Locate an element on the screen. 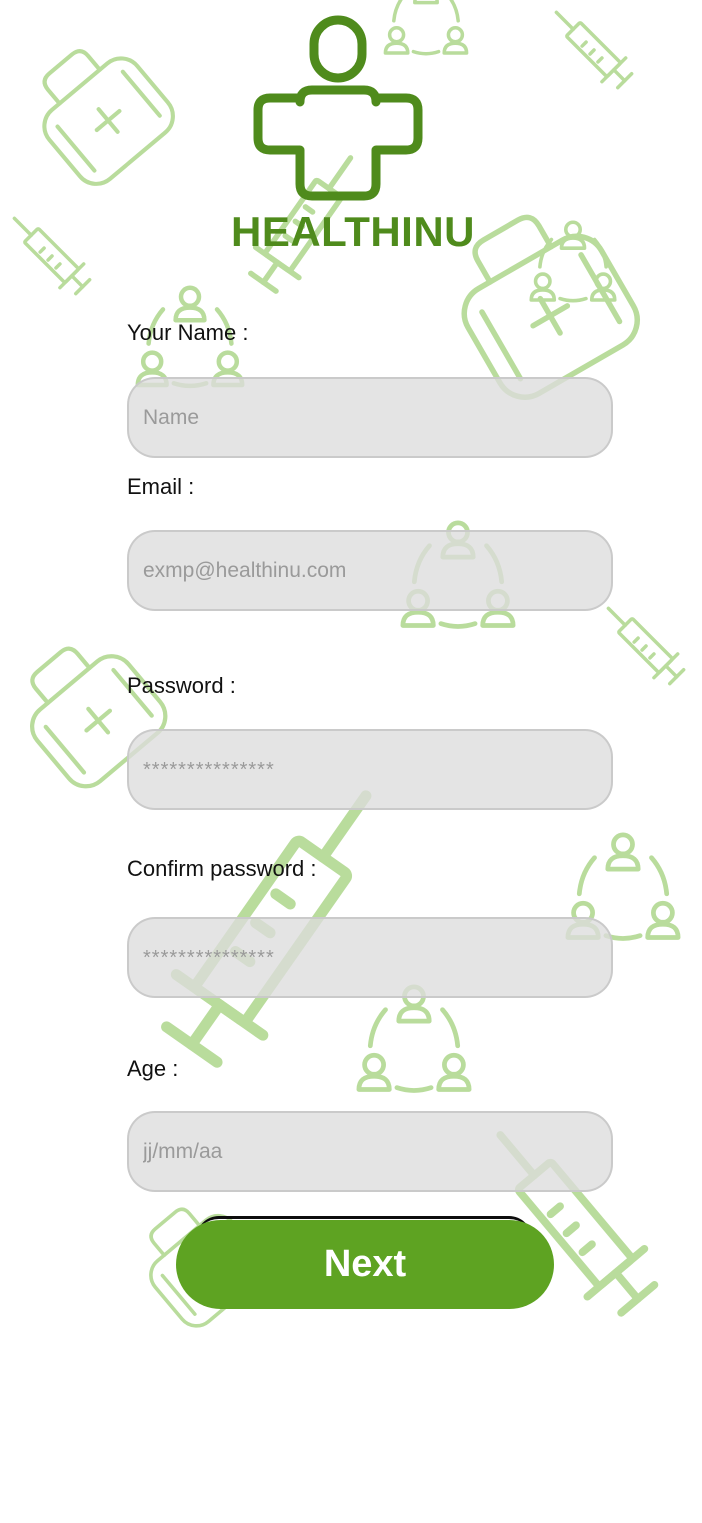 This screenshot has height=1523, width=702. email-field-container is located at coordinates (370, 570).